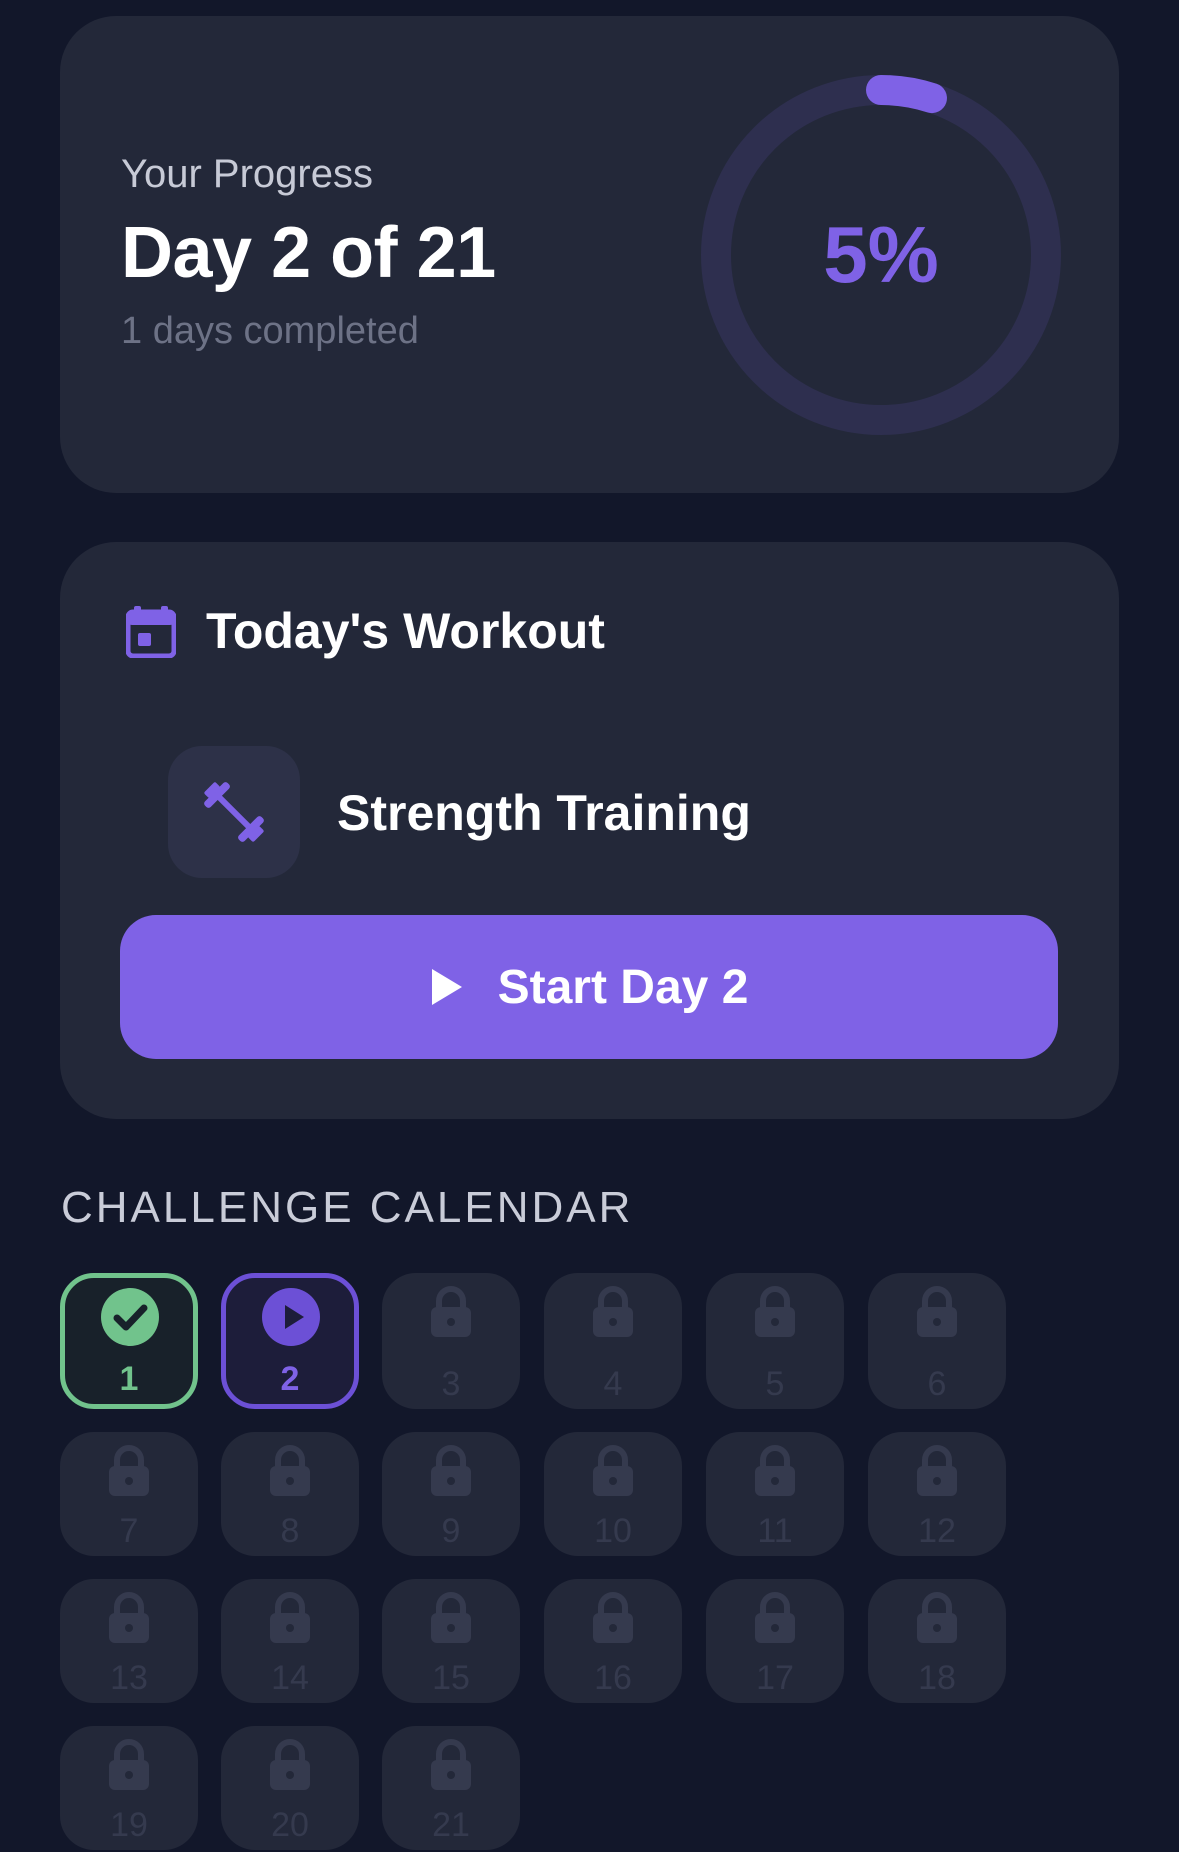 This screenshot has width=1179, height=1852. Describe the element at coordinates (937, 1678) in the screenshot. I see `calendar-day-number: 18` at that location.